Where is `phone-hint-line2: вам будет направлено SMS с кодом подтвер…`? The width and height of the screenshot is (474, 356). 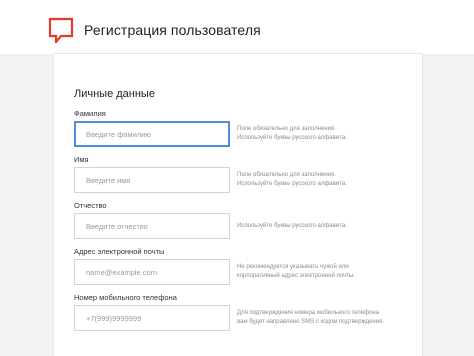 phone-hint-line2: вам будет направлено SMS с кодом подтвер… is located at coordinates (310, 321).